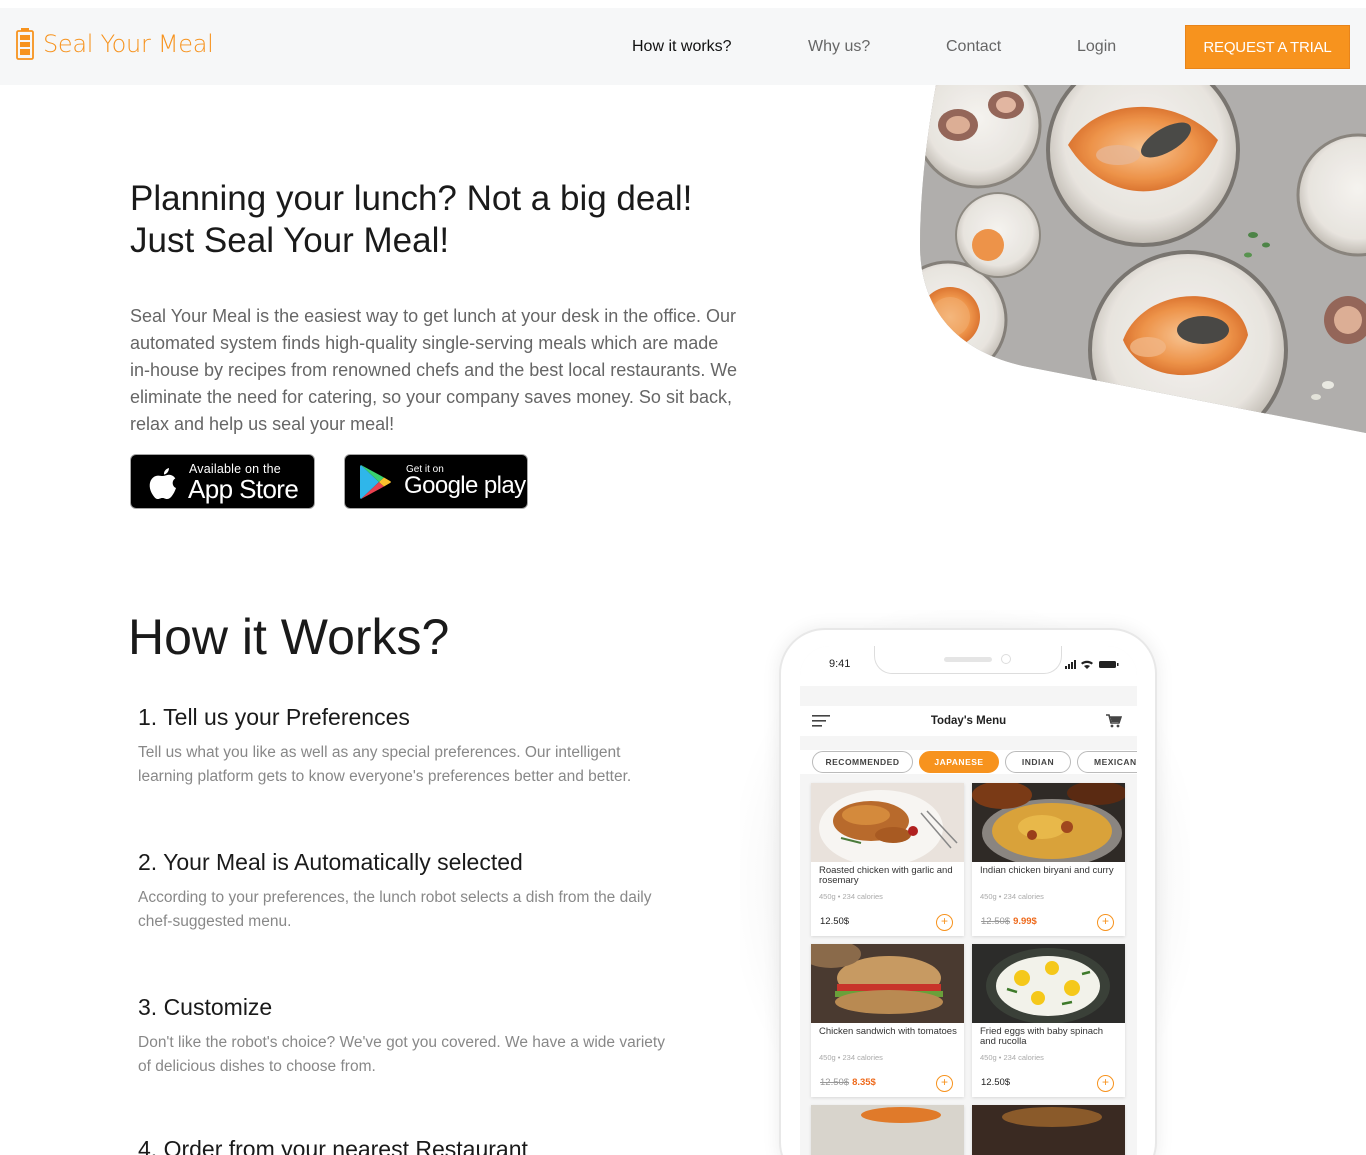 The width and height of the screenshot is (1366, 1155). I want to click on chicken-biryani-image, so click(1048, 822).